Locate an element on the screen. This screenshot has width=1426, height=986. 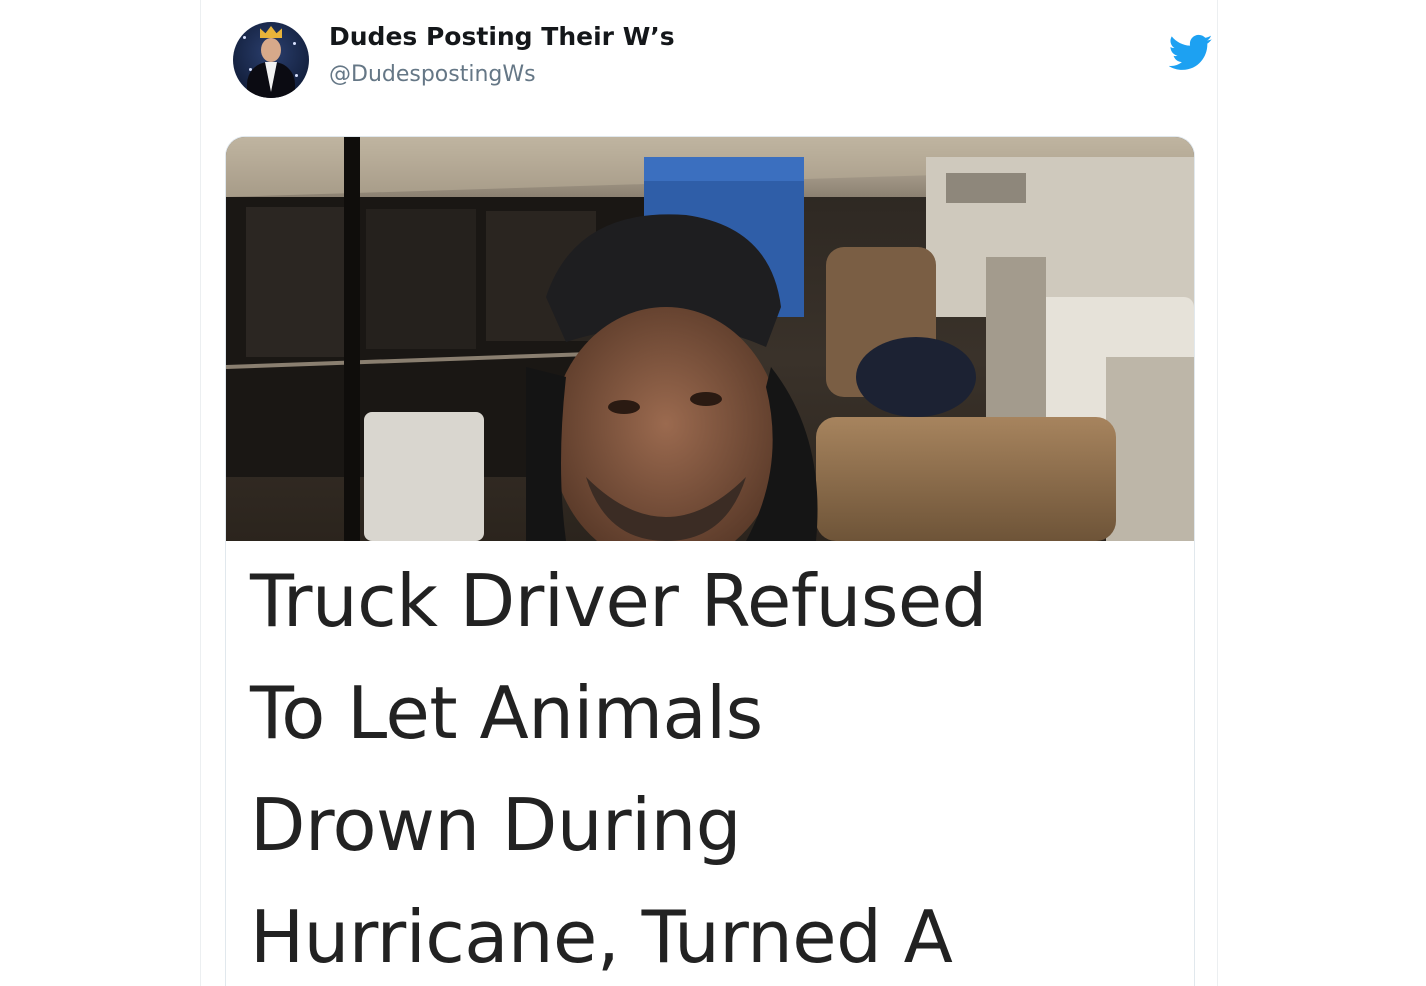
tweet-header: Dudes Posting Their W’s @DudespostingWs is located at coordinates (723, 60).